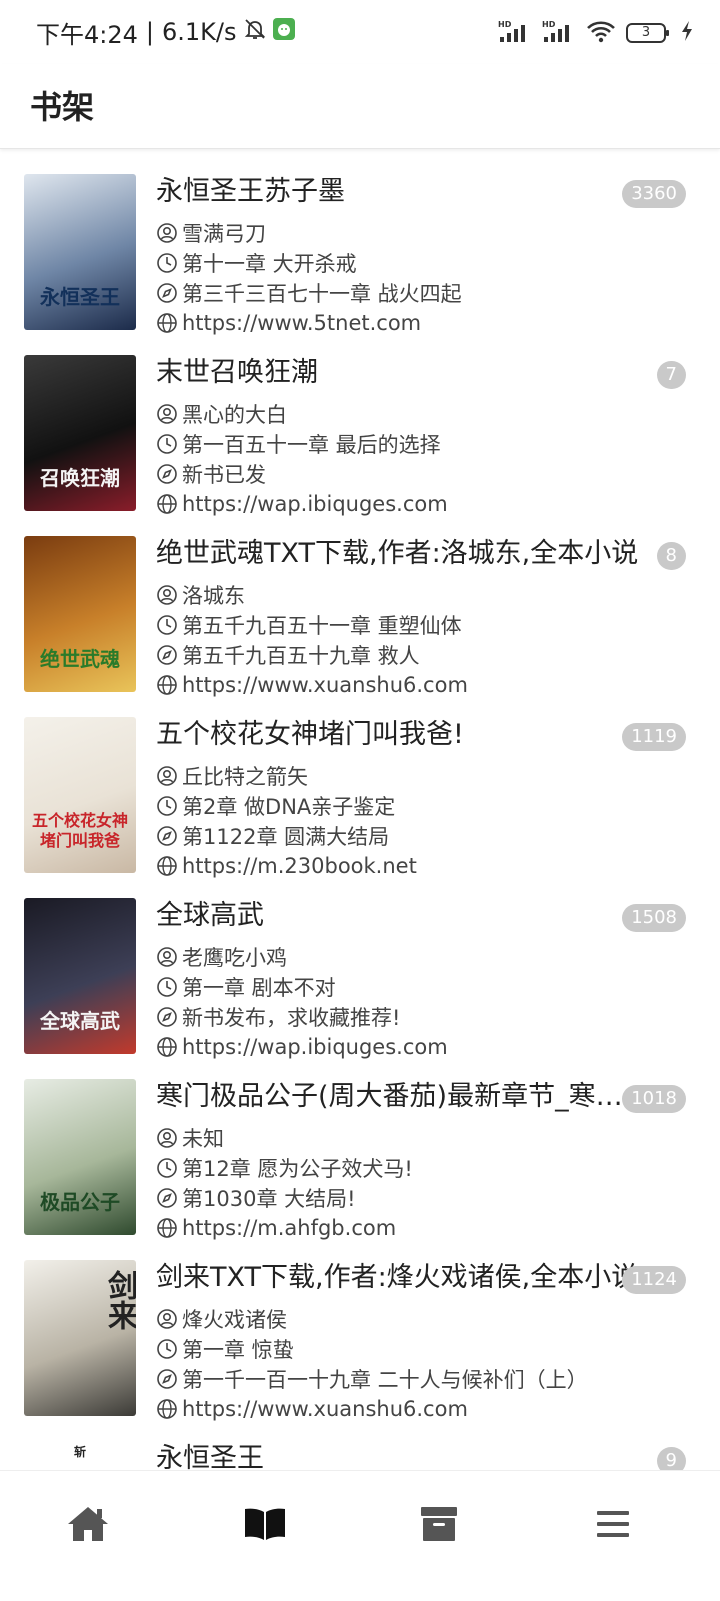 The width and height of the screenshot is (720, 1601). I want to click on read-chapter-row: 第一百五十一章 最后的选择, so click(426, 444).